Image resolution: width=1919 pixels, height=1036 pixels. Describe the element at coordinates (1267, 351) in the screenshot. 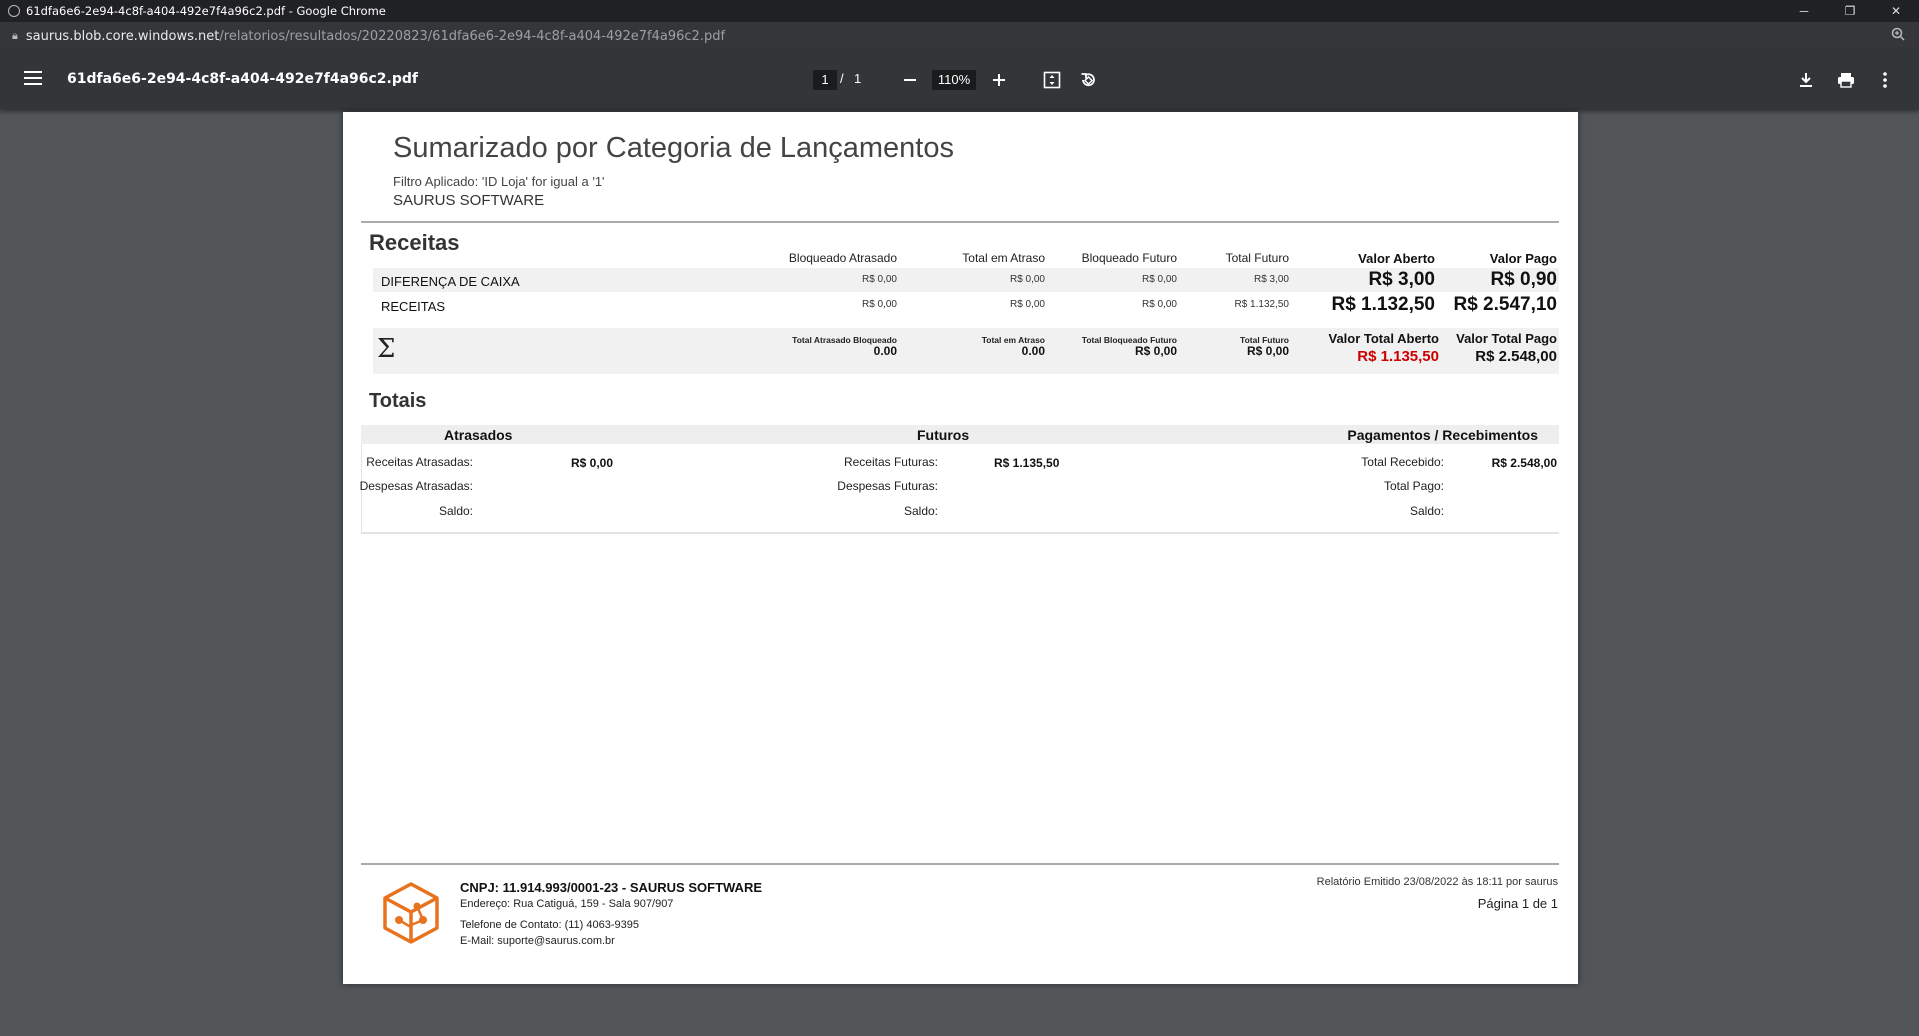

I see `summary-value-total-futuro: R$ 0,00` at that location.